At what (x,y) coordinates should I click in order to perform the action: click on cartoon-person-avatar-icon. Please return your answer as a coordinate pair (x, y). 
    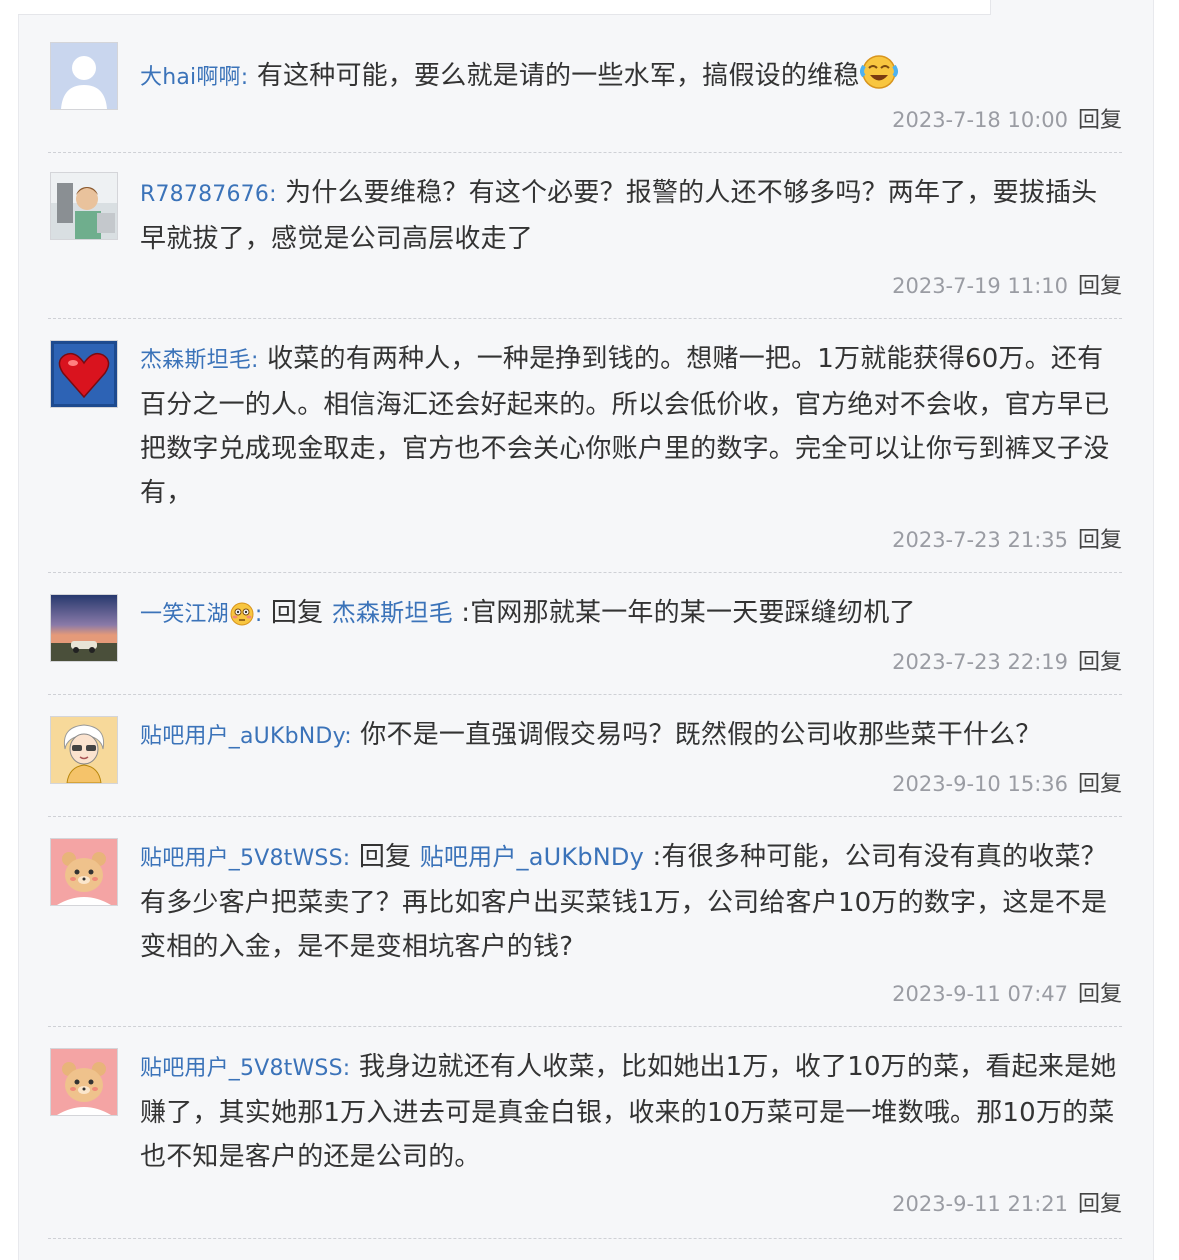
    Looking at the image, I should click on (84, 750).